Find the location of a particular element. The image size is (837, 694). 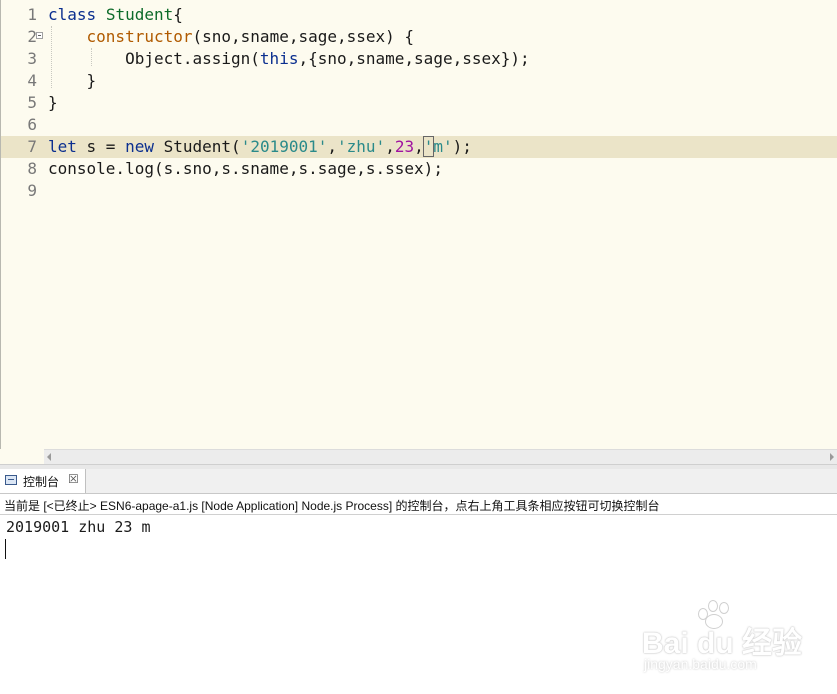

tab-console: 控制台 ☒ is located at coordinates (43, 481).